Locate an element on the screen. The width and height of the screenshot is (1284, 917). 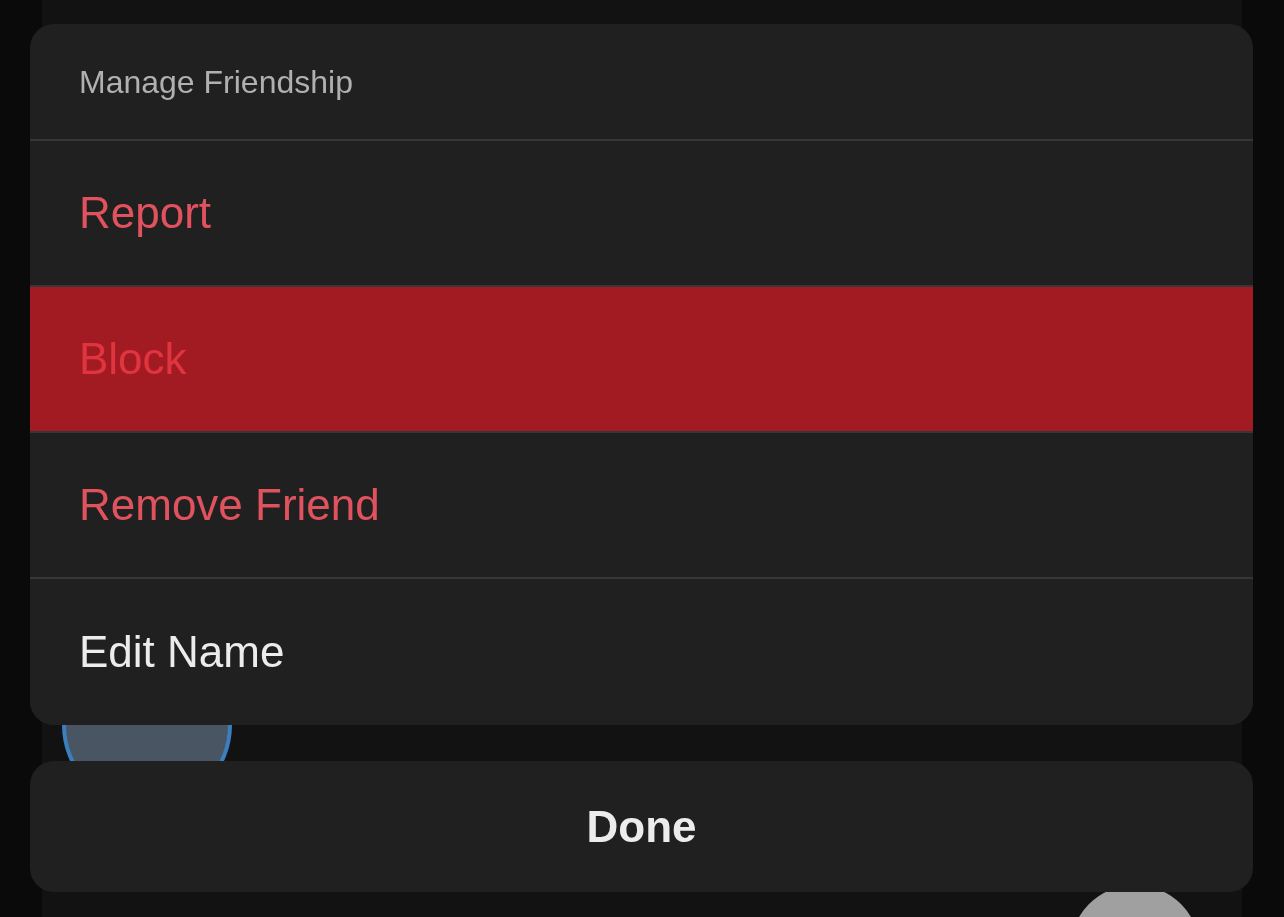
sheet-title: Manage Friendship is located at coordinates (216, 82).